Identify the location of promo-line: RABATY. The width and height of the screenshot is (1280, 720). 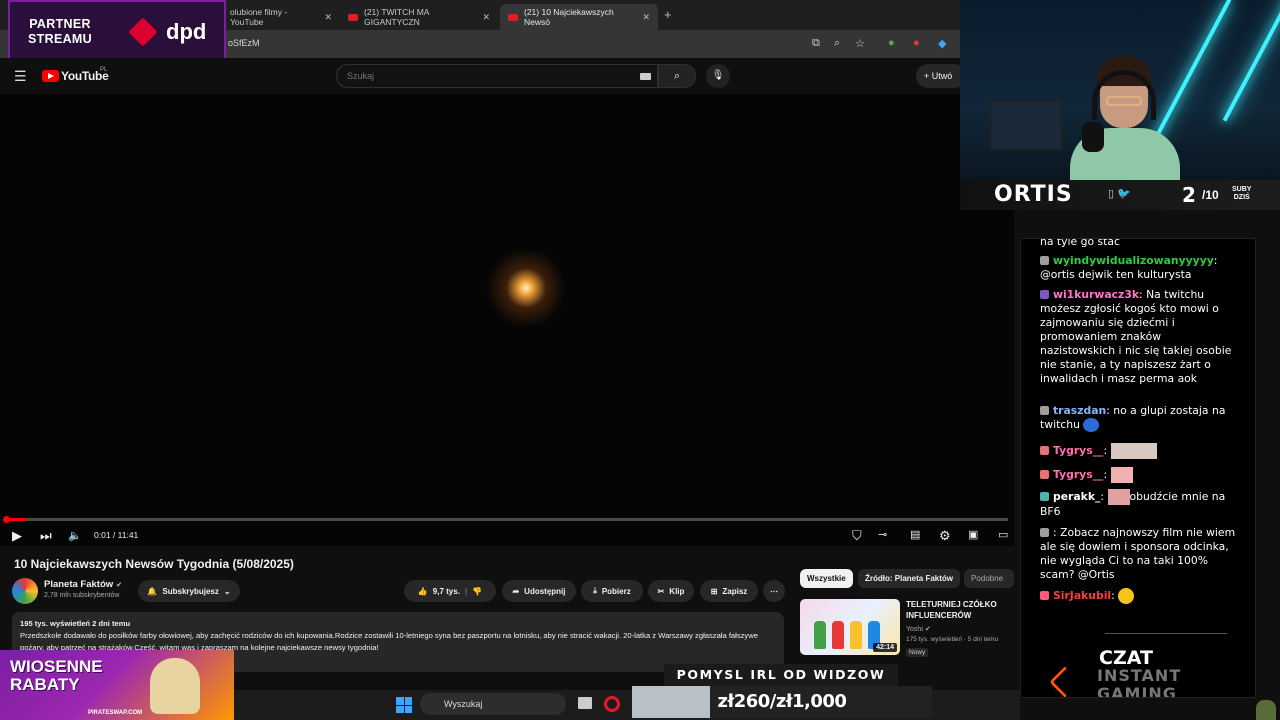
(45, 684).